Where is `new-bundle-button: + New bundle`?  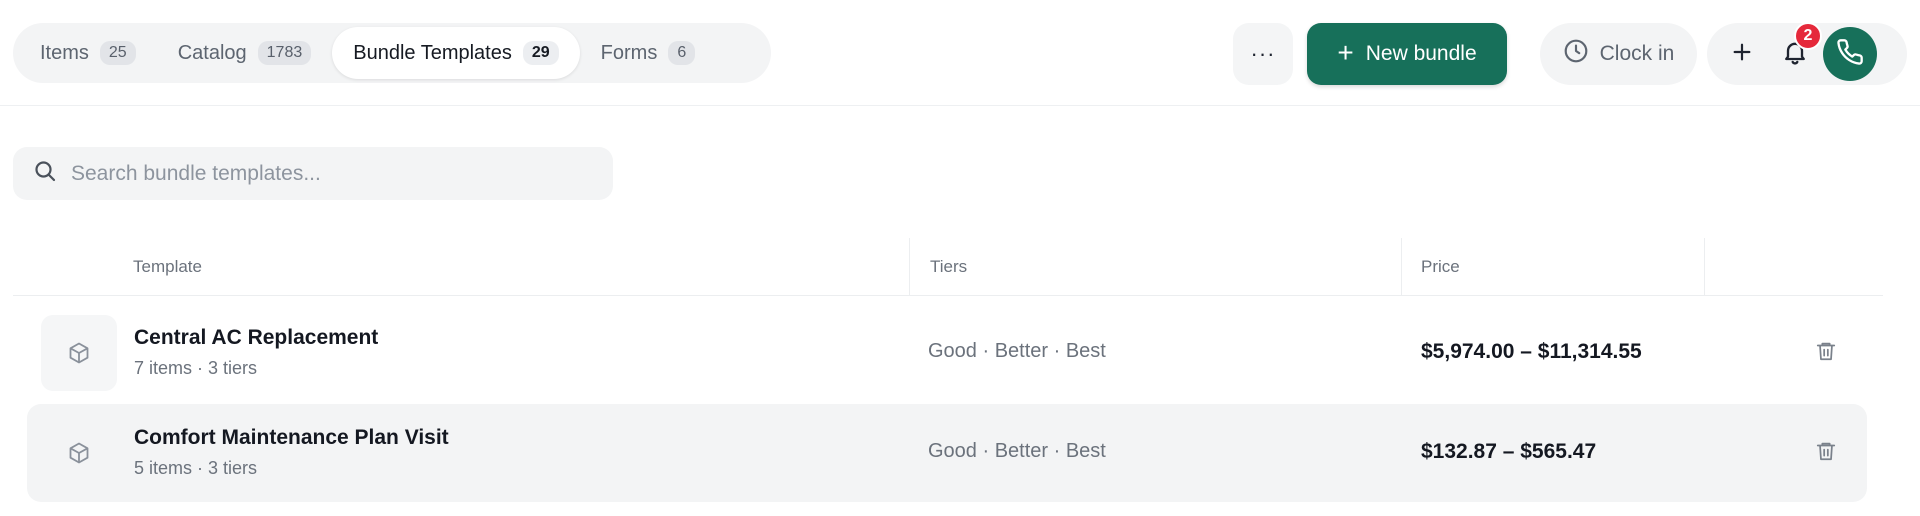 new-bundle-button: + New bundle is located at coordinates (1407, 54).